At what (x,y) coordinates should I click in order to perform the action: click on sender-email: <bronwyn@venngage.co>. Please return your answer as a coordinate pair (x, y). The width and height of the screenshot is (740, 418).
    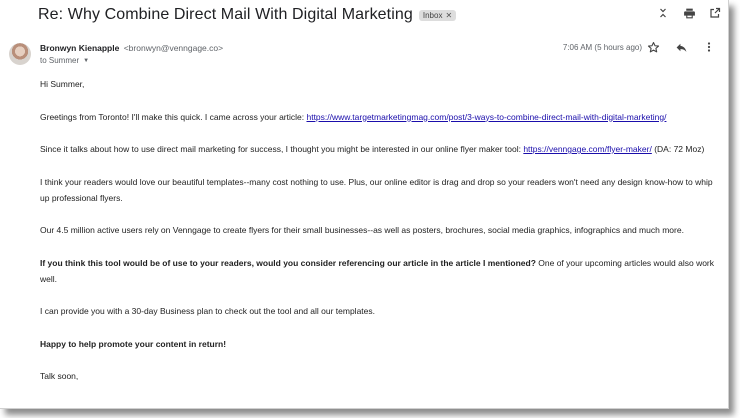
    Looking at the image, I should click on (173, 48).